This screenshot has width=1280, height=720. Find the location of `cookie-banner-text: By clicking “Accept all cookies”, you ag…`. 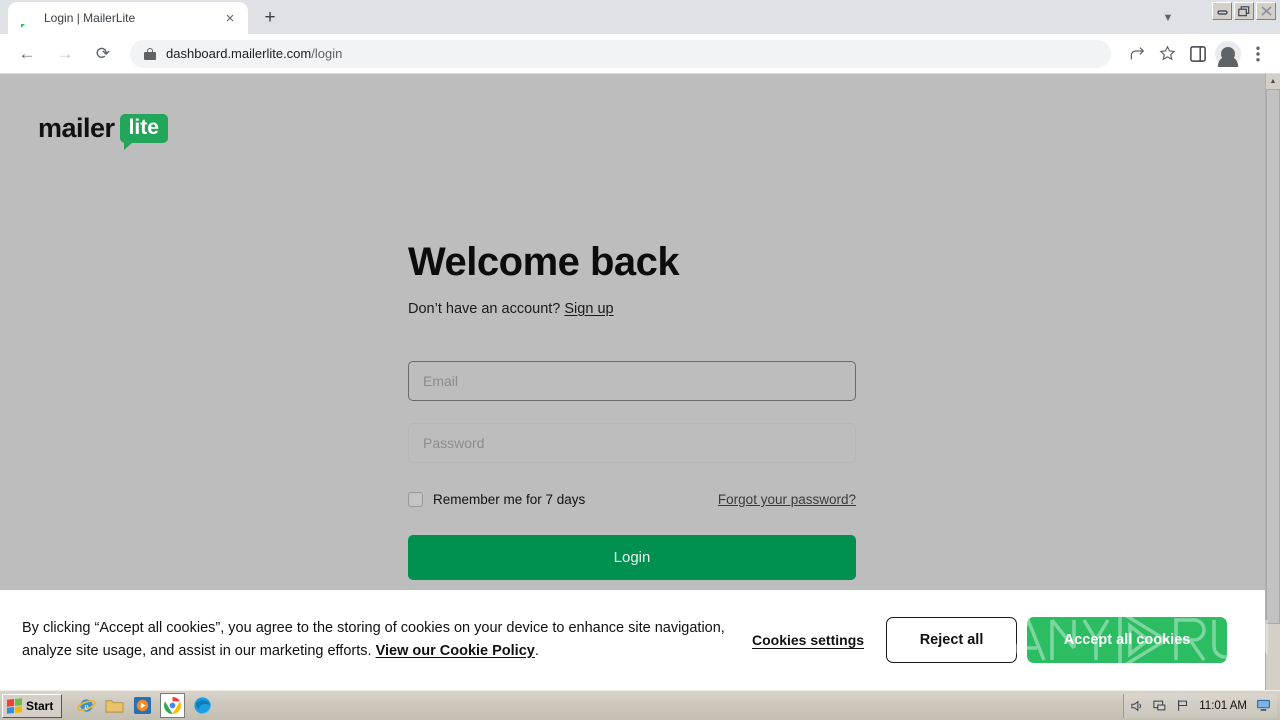

cookie-banner-text: By clicking “Accept all cookies”, you ag… is located at coordinates (387, 640).